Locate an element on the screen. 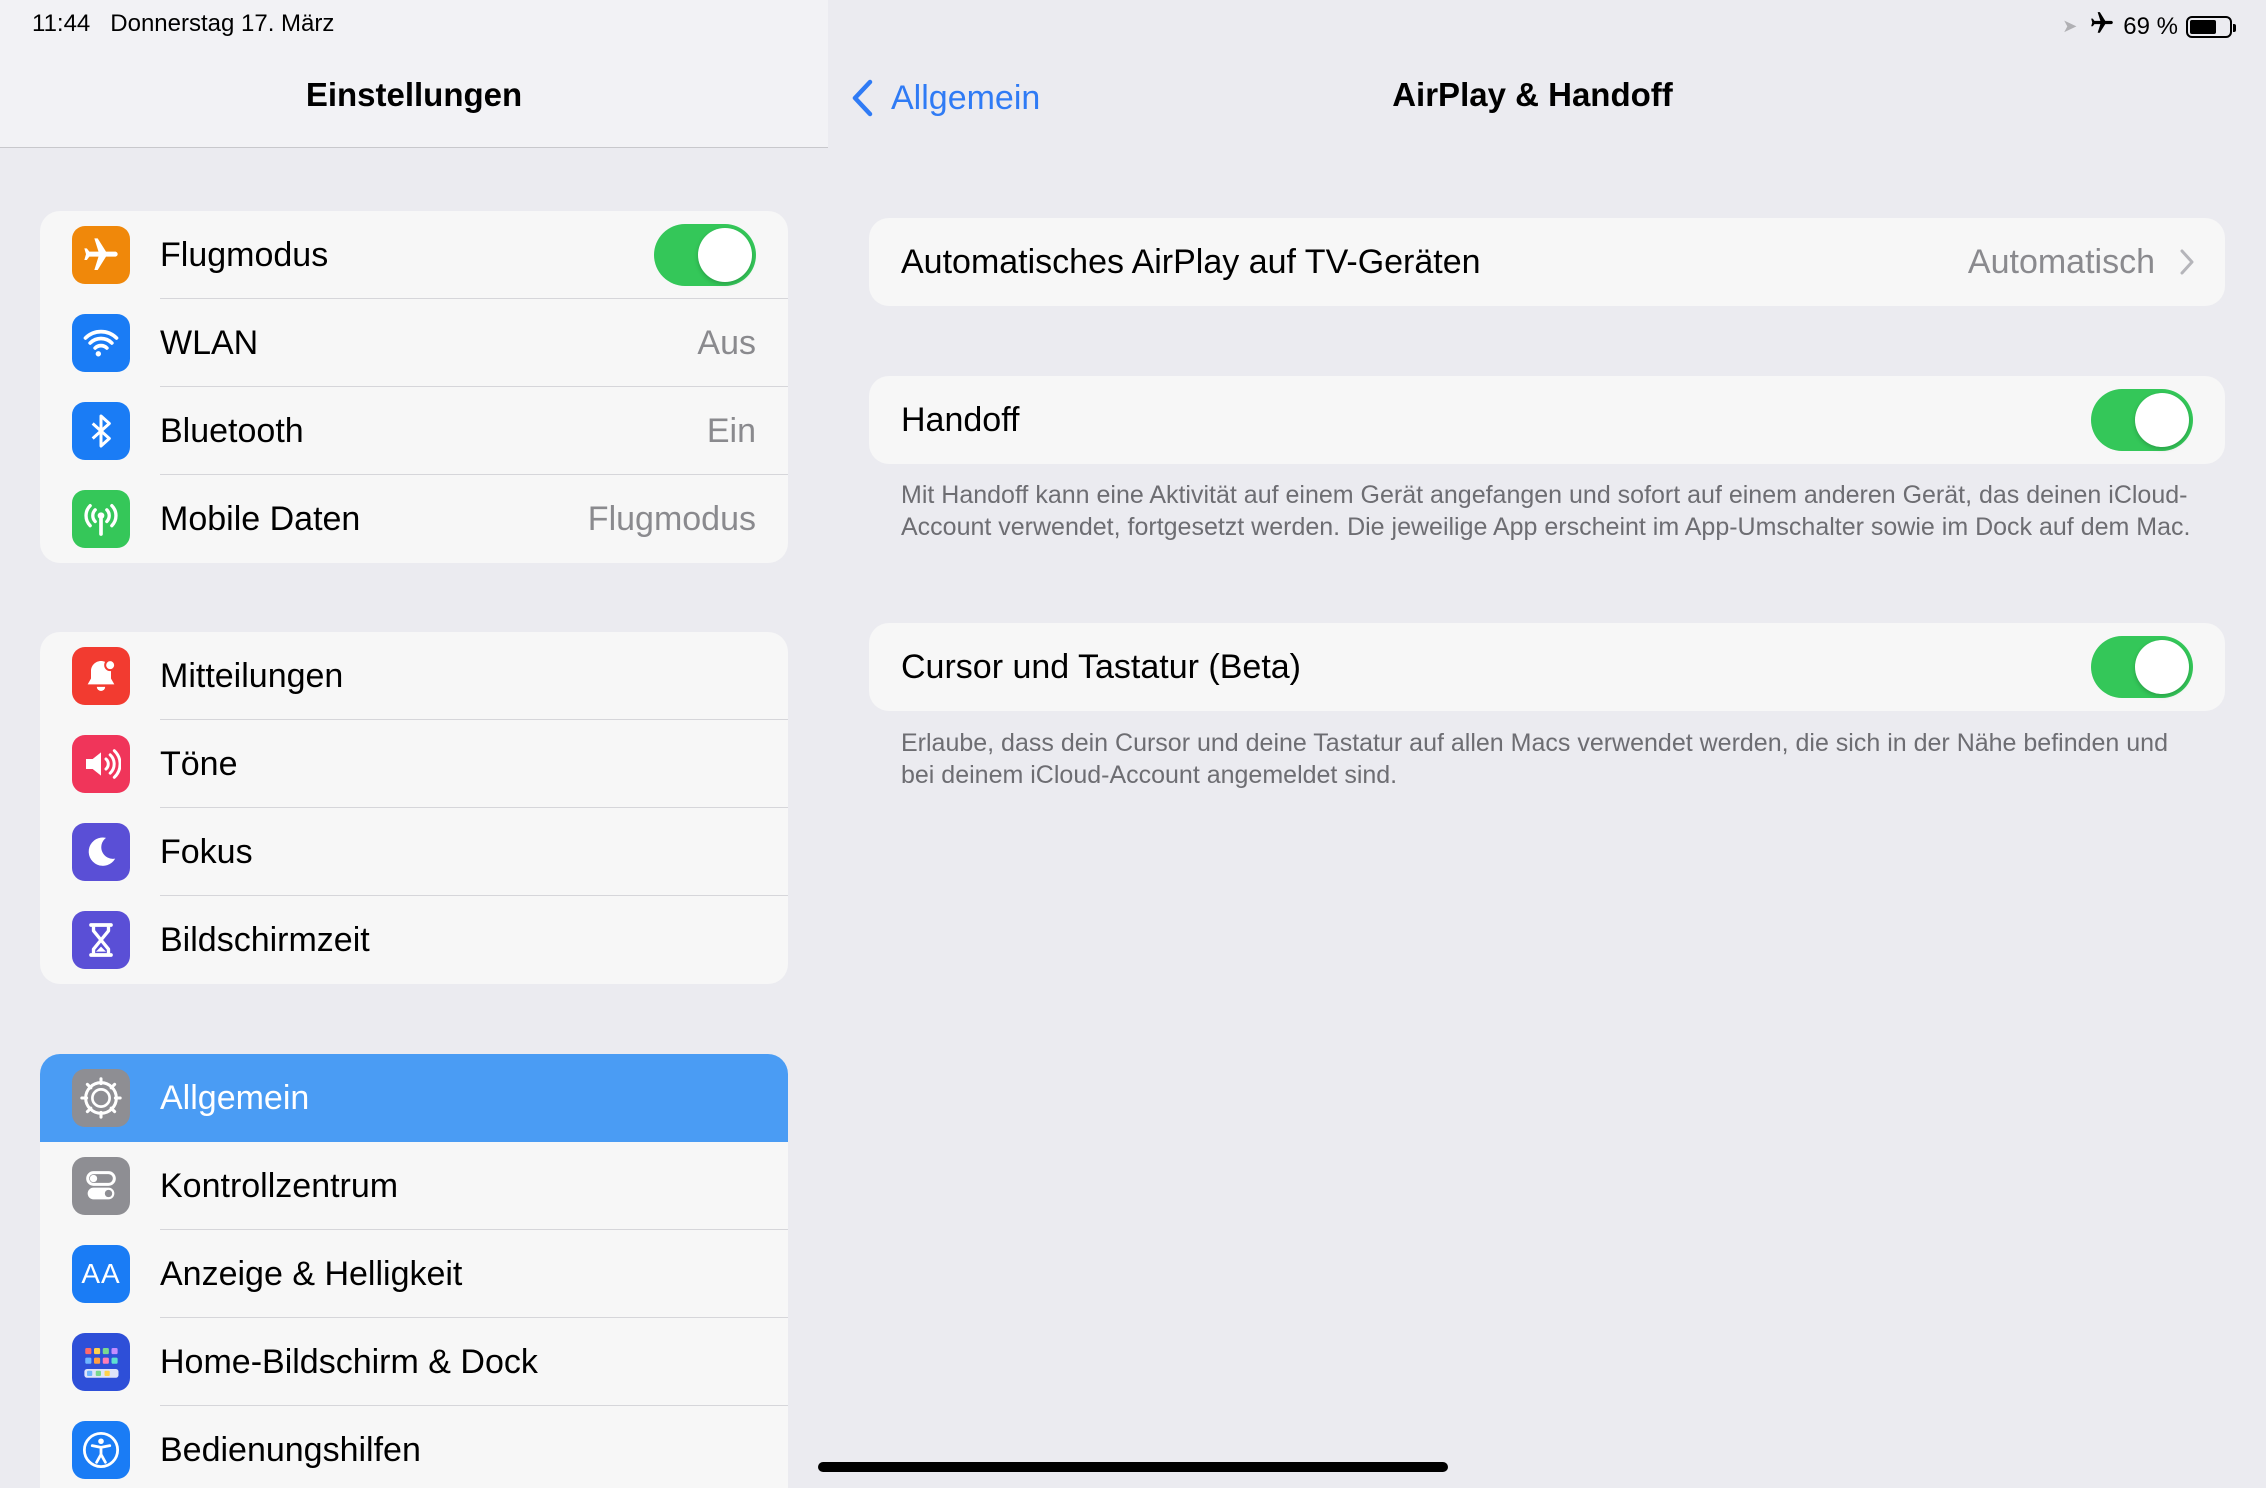  flugmodus-toggle is located at coordinates (705, 255).